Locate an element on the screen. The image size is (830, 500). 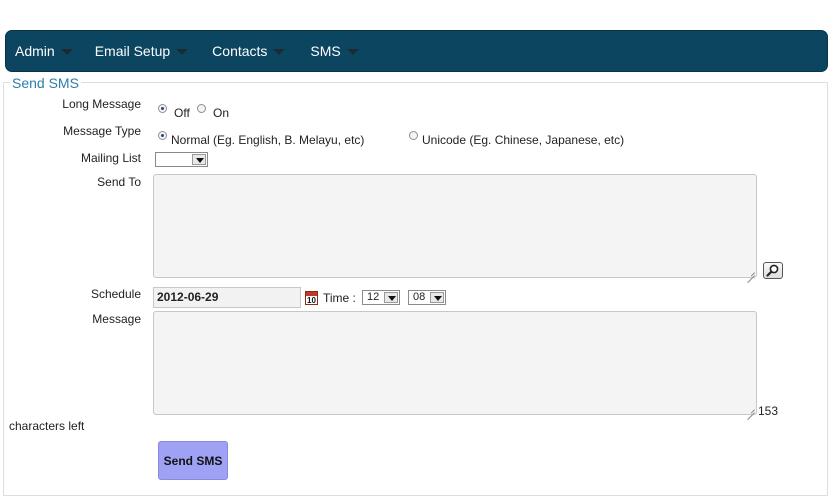
time-label: Time : is located at coordinates (339, 298).